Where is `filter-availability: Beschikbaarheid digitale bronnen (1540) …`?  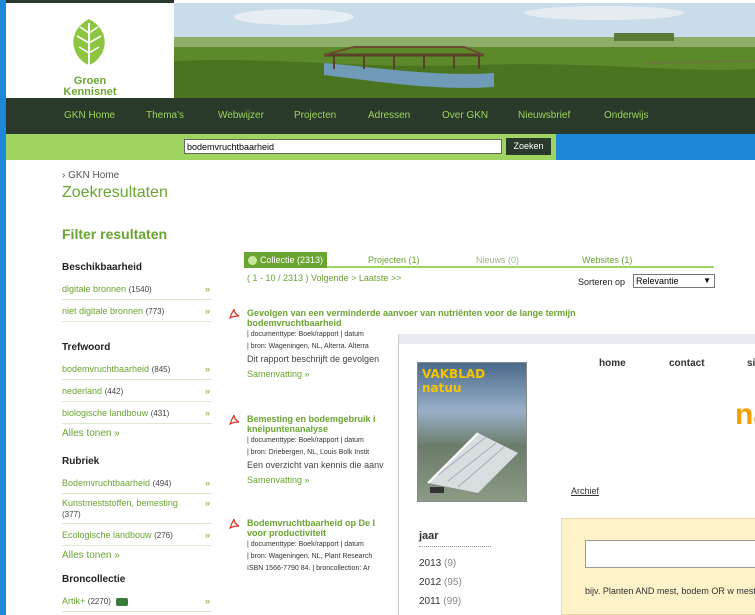 filter-availability: Beschikbaarheid digitale bronnen (1540) … is located at coordinates (137, 292).